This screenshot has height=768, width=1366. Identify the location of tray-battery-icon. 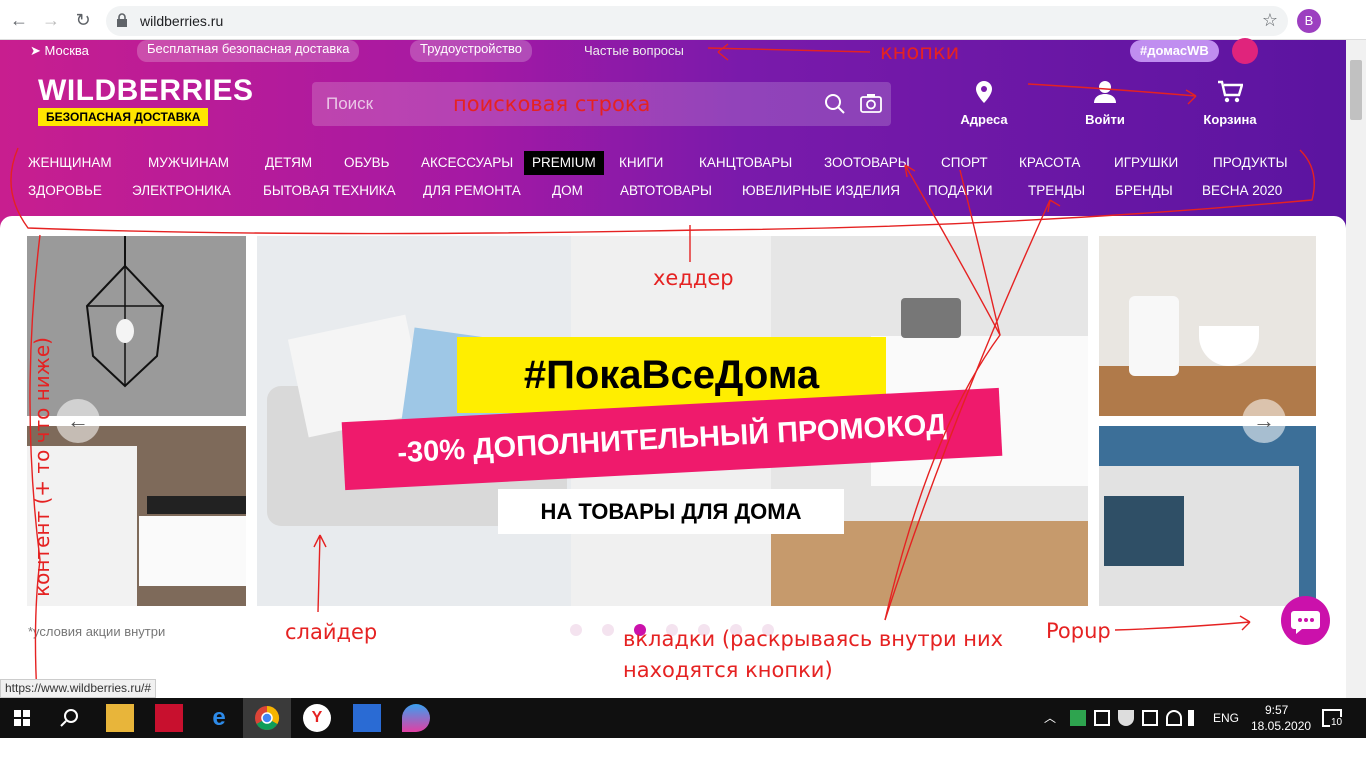
(1150, 718).